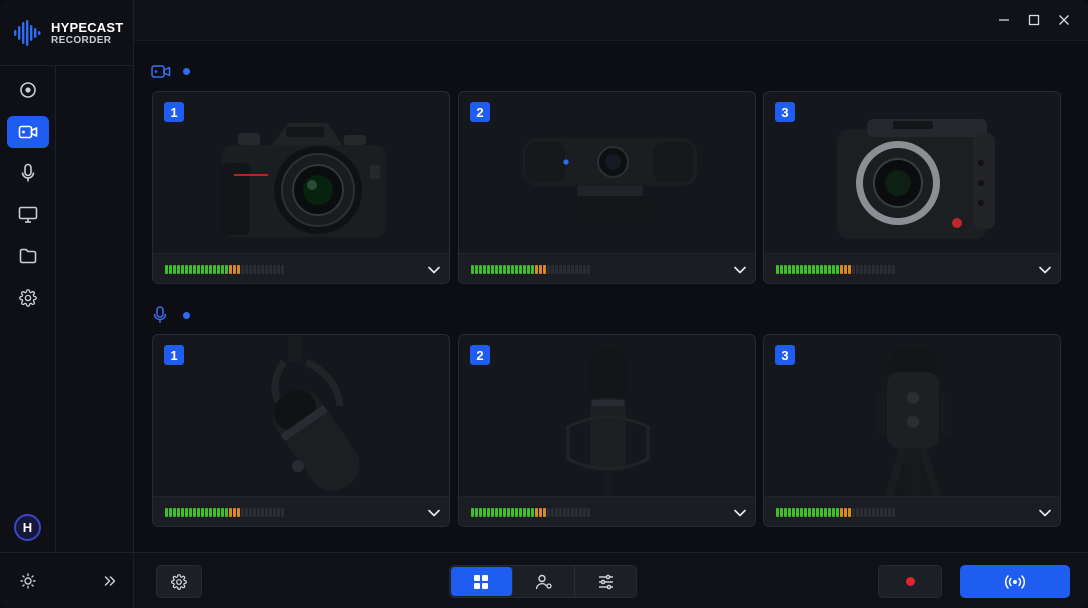 This screenshot has height=608, width=1088. Describe the element at coordinates (28, 132) in the screenshot. I see `nav-cameras` at that location.